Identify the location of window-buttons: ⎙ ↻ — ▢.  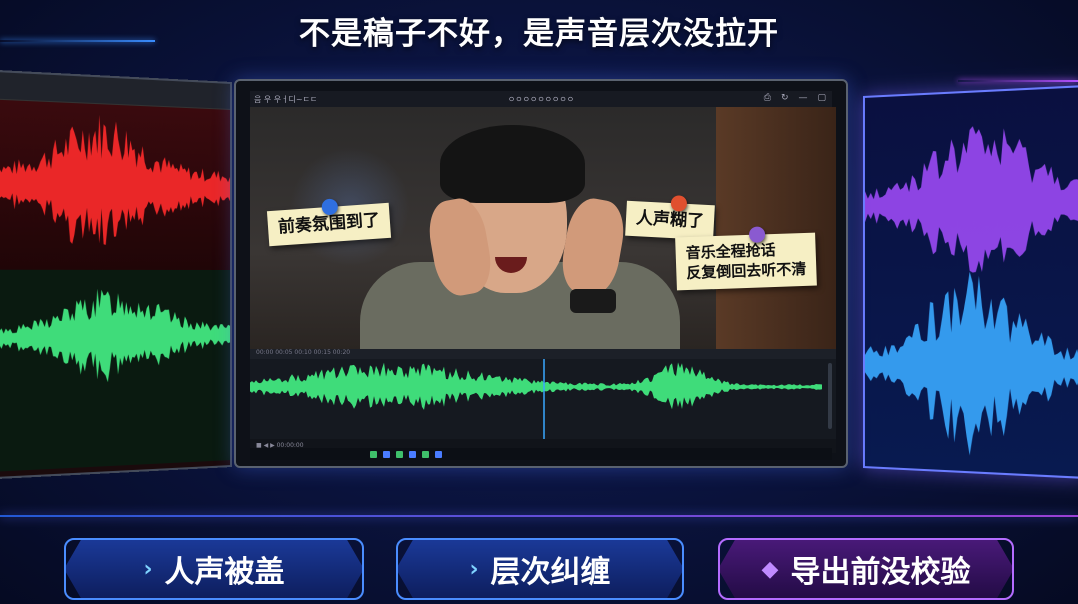
(795, 98).